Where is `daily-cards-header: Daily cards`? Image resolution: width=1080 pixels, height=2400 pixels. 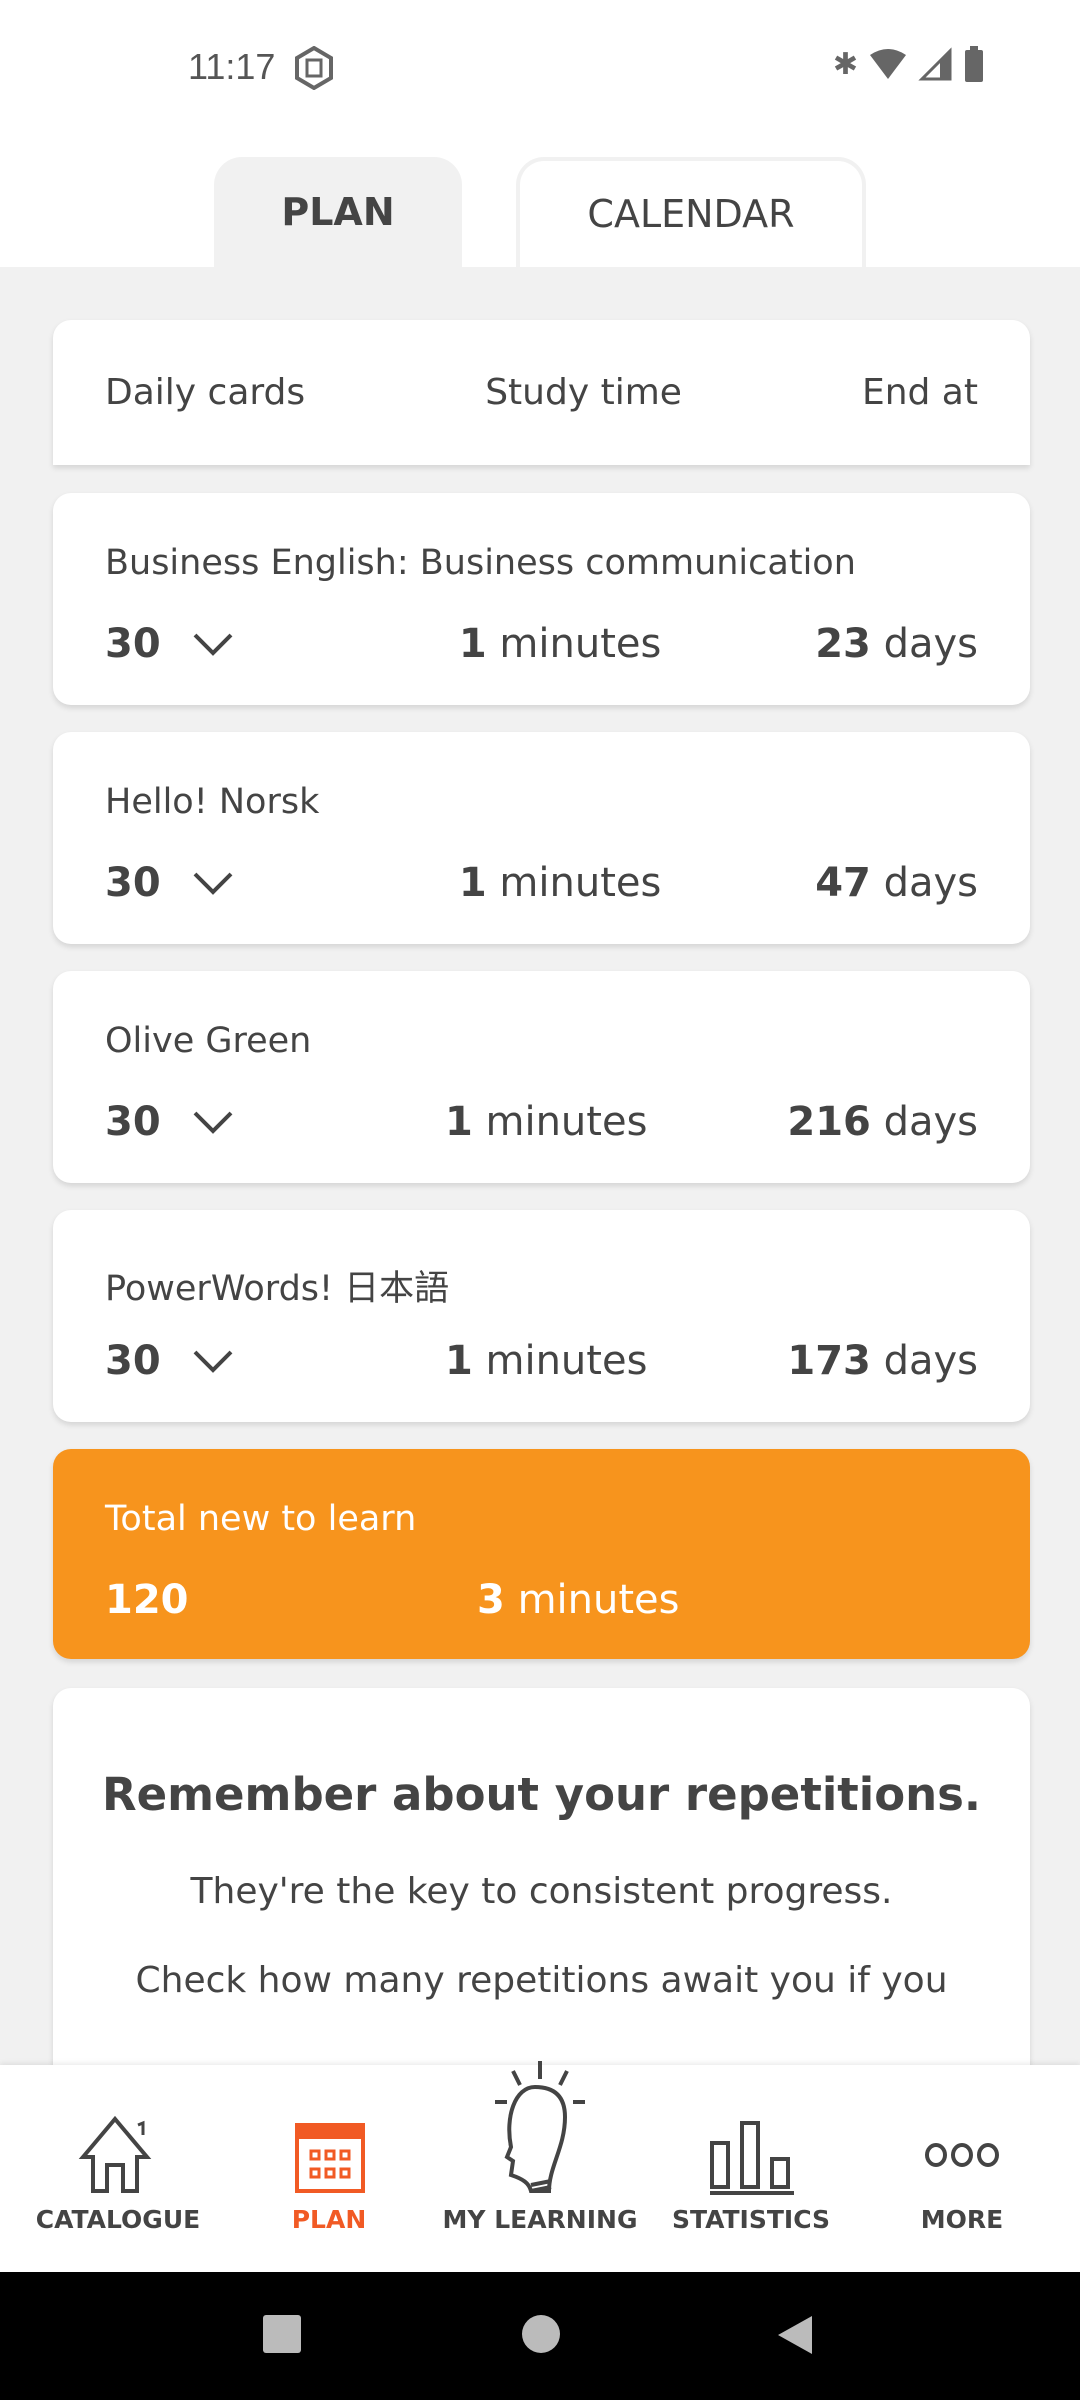
daily-cards-header: Daily cards is located at coordinates (205, 392).